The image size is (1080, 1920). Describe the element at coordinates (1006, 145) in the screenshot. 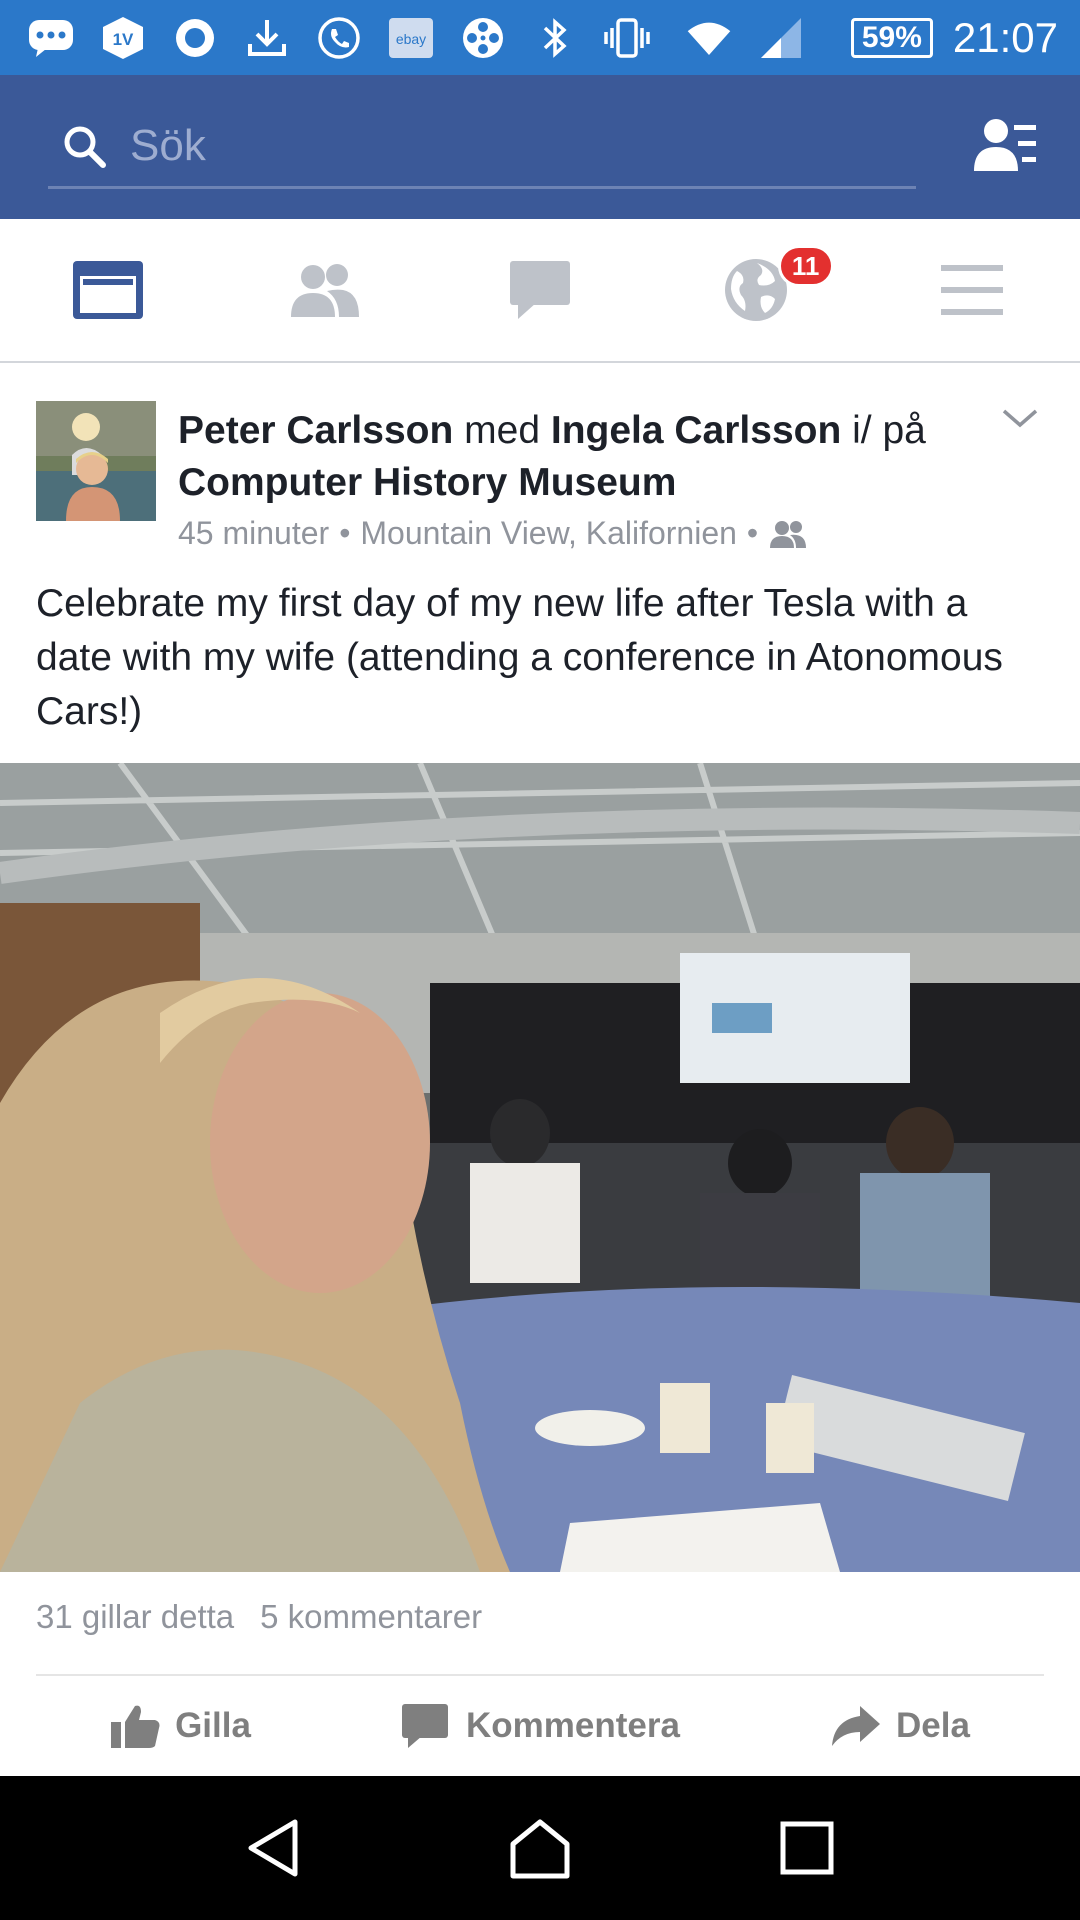

I see `contacts-list-icon` at that location.